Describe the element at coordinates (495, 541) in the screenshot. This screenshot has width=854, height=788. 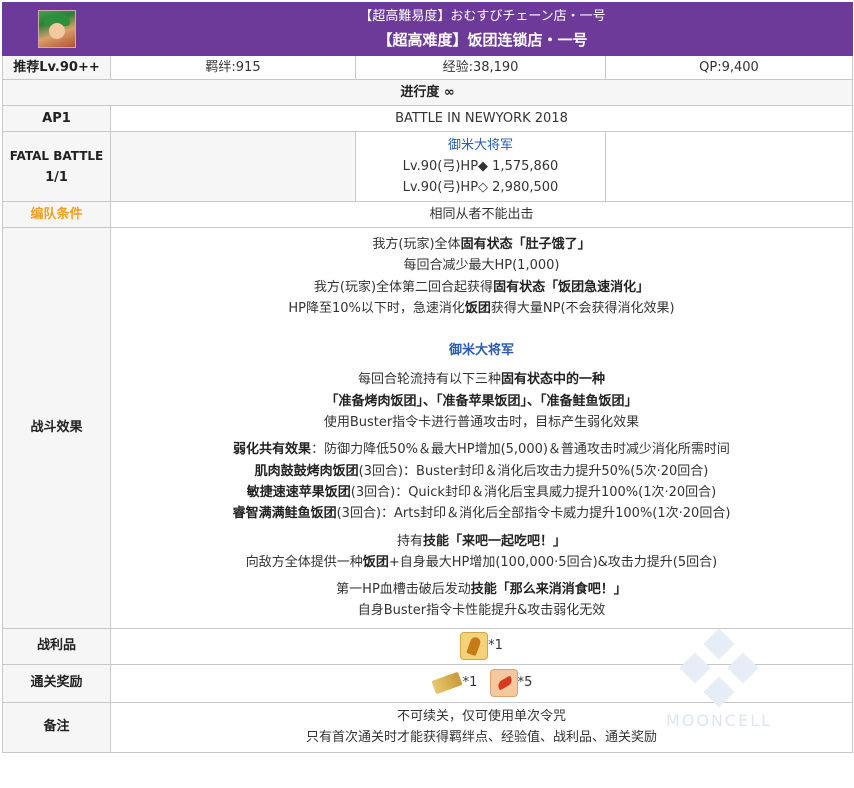
I see `effect-highlight: 技能「来吧一起吃吧！」` at that location.